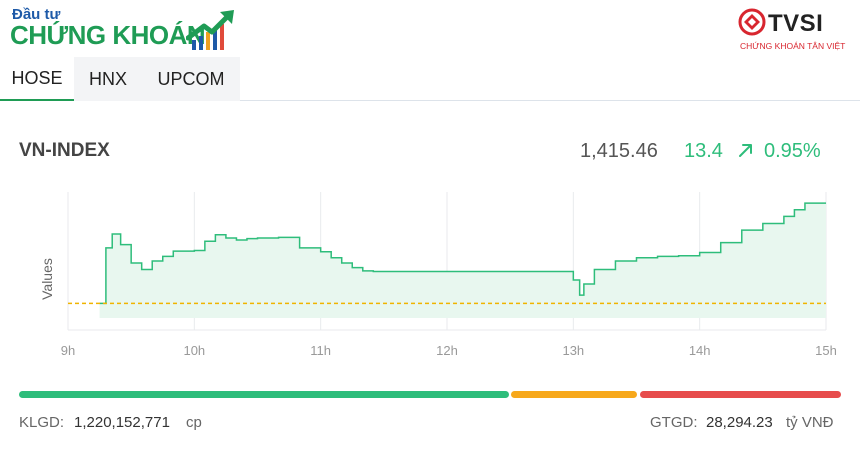 The width and height of the screenshot is (860, 452). What do you see at coordinates (826, 350) in the screenshot?
I see `x-tick-label: 15h` at bounding box center [826, 350].